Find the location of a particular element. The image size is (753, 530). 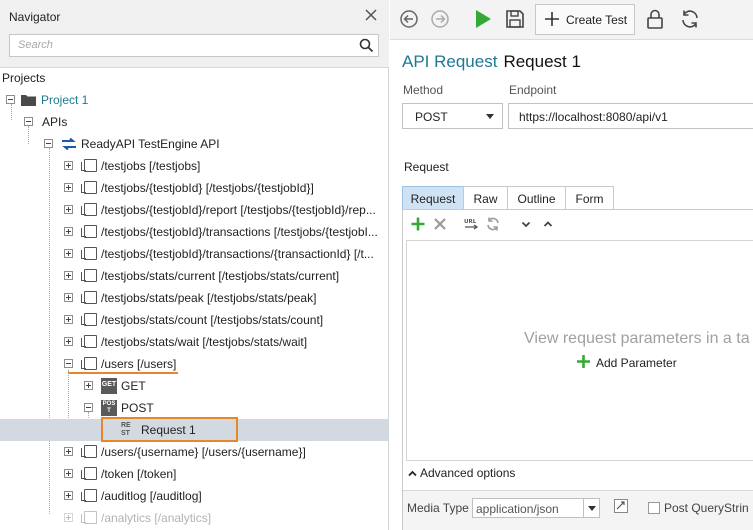

edit-media-type-icon is located at coordinates (621, 506).